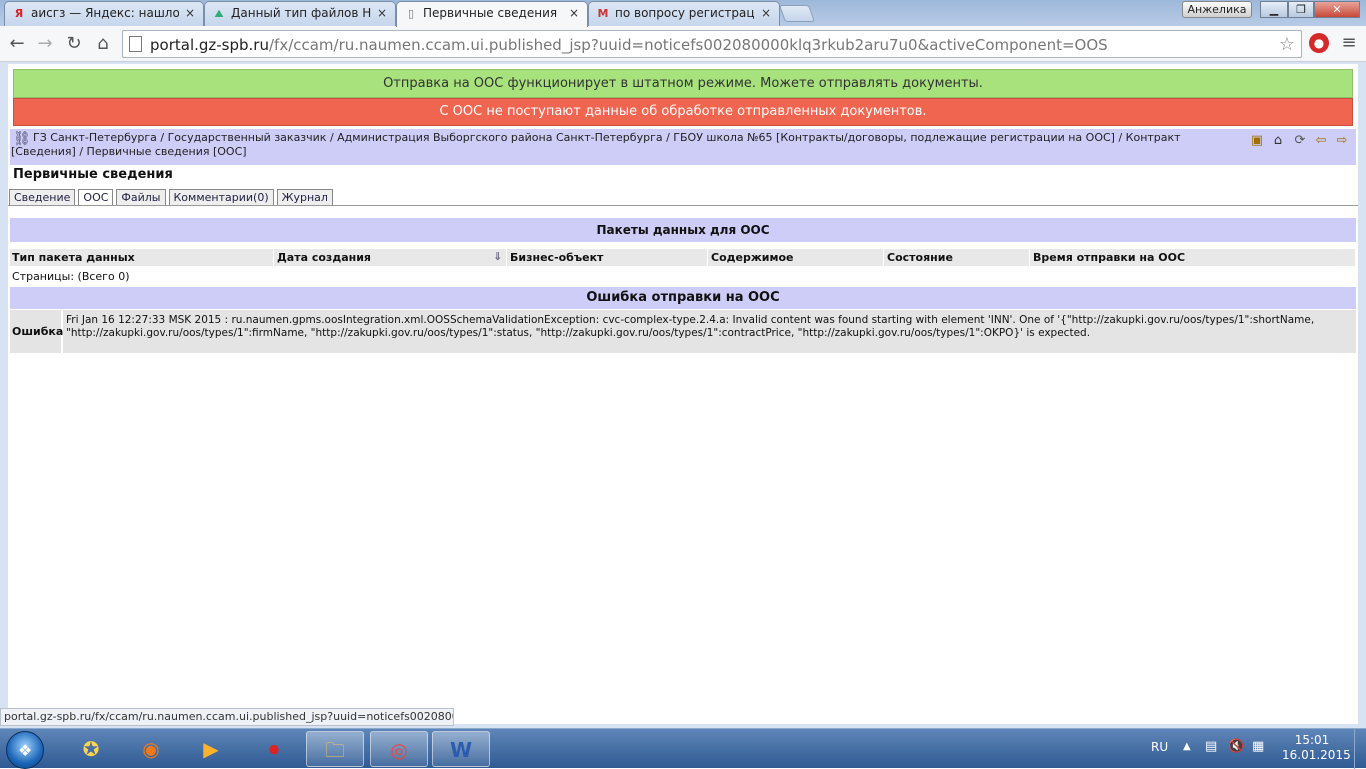 This screenshot has height=769, width=1366. Describe the element at coordinates (1300, 141) in the screenshot. I see `refresh-icon: ⟳` at that location.